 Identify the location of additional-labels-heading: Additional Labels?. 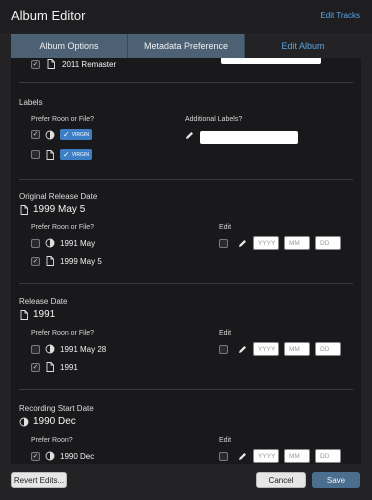
(214, 119).